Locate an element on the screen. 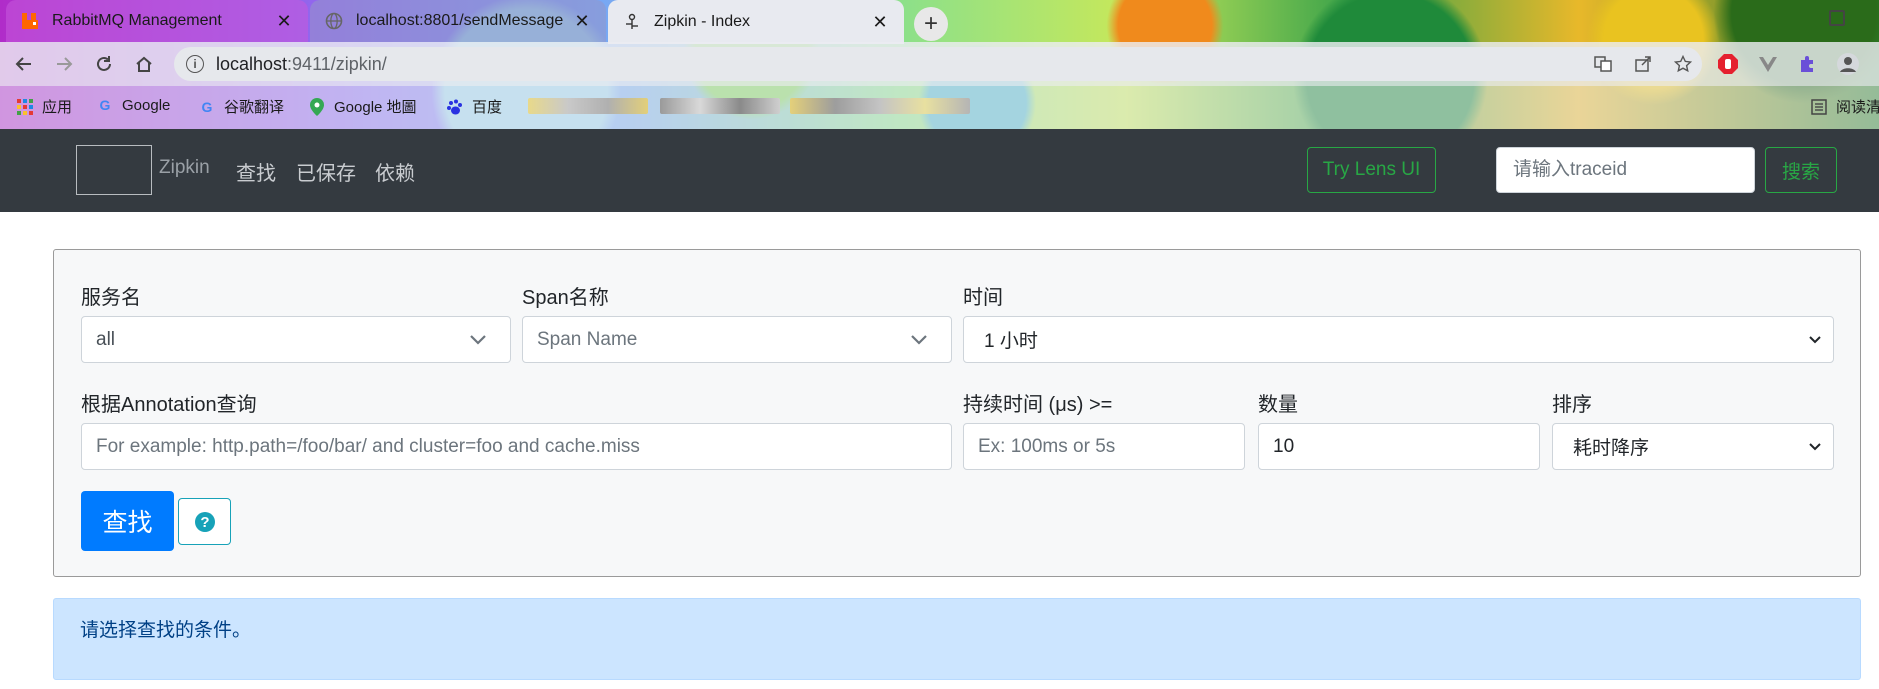 The width and height of the screenshot is (1879, 689). zipkin-logo is located at coordinates (114, 170).